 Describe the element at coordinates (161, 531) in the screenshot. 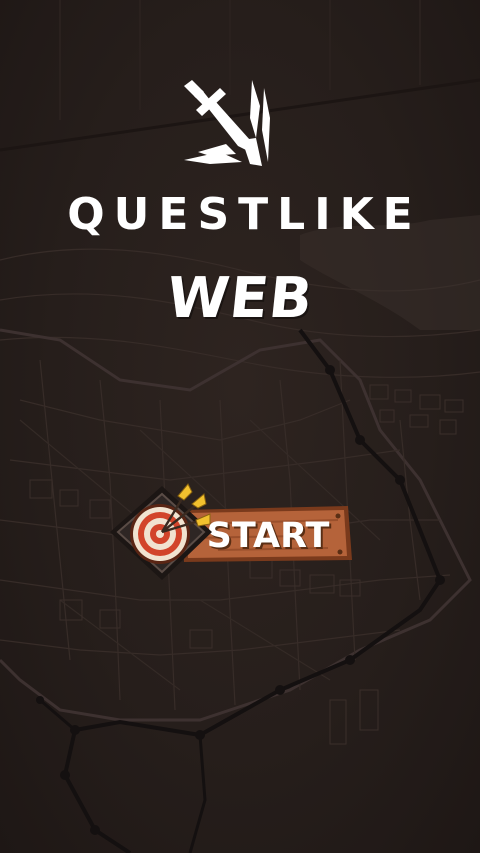

I see `archery-target-icon` at that location.